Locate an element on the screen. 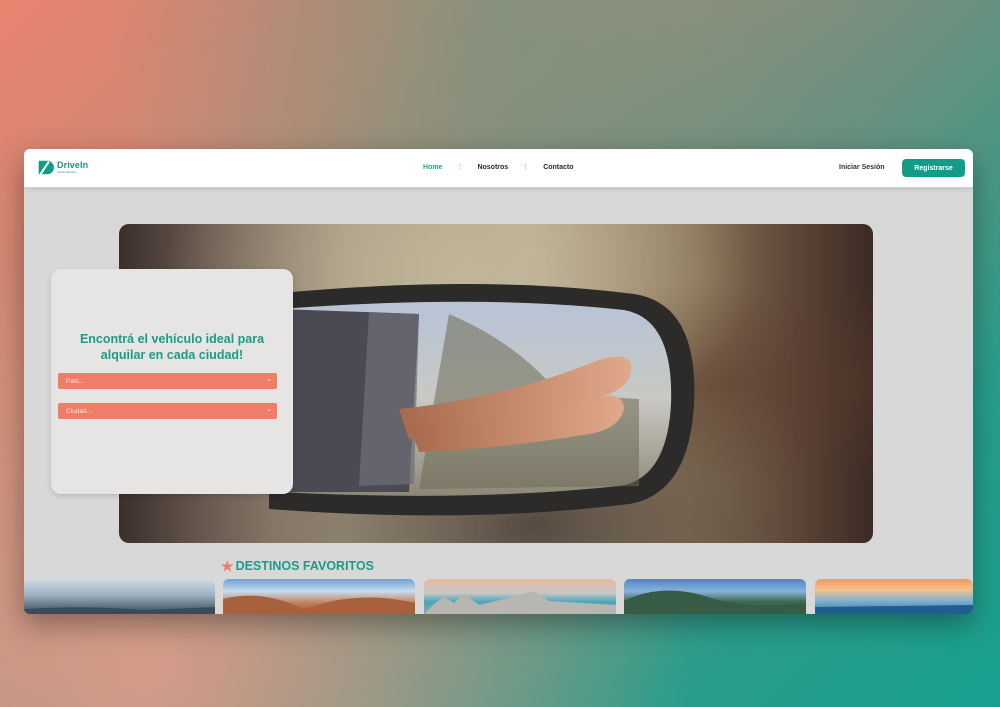 This screenshot has width=1000, height=707. destinations-carousel is located at coordinates (498, 596).